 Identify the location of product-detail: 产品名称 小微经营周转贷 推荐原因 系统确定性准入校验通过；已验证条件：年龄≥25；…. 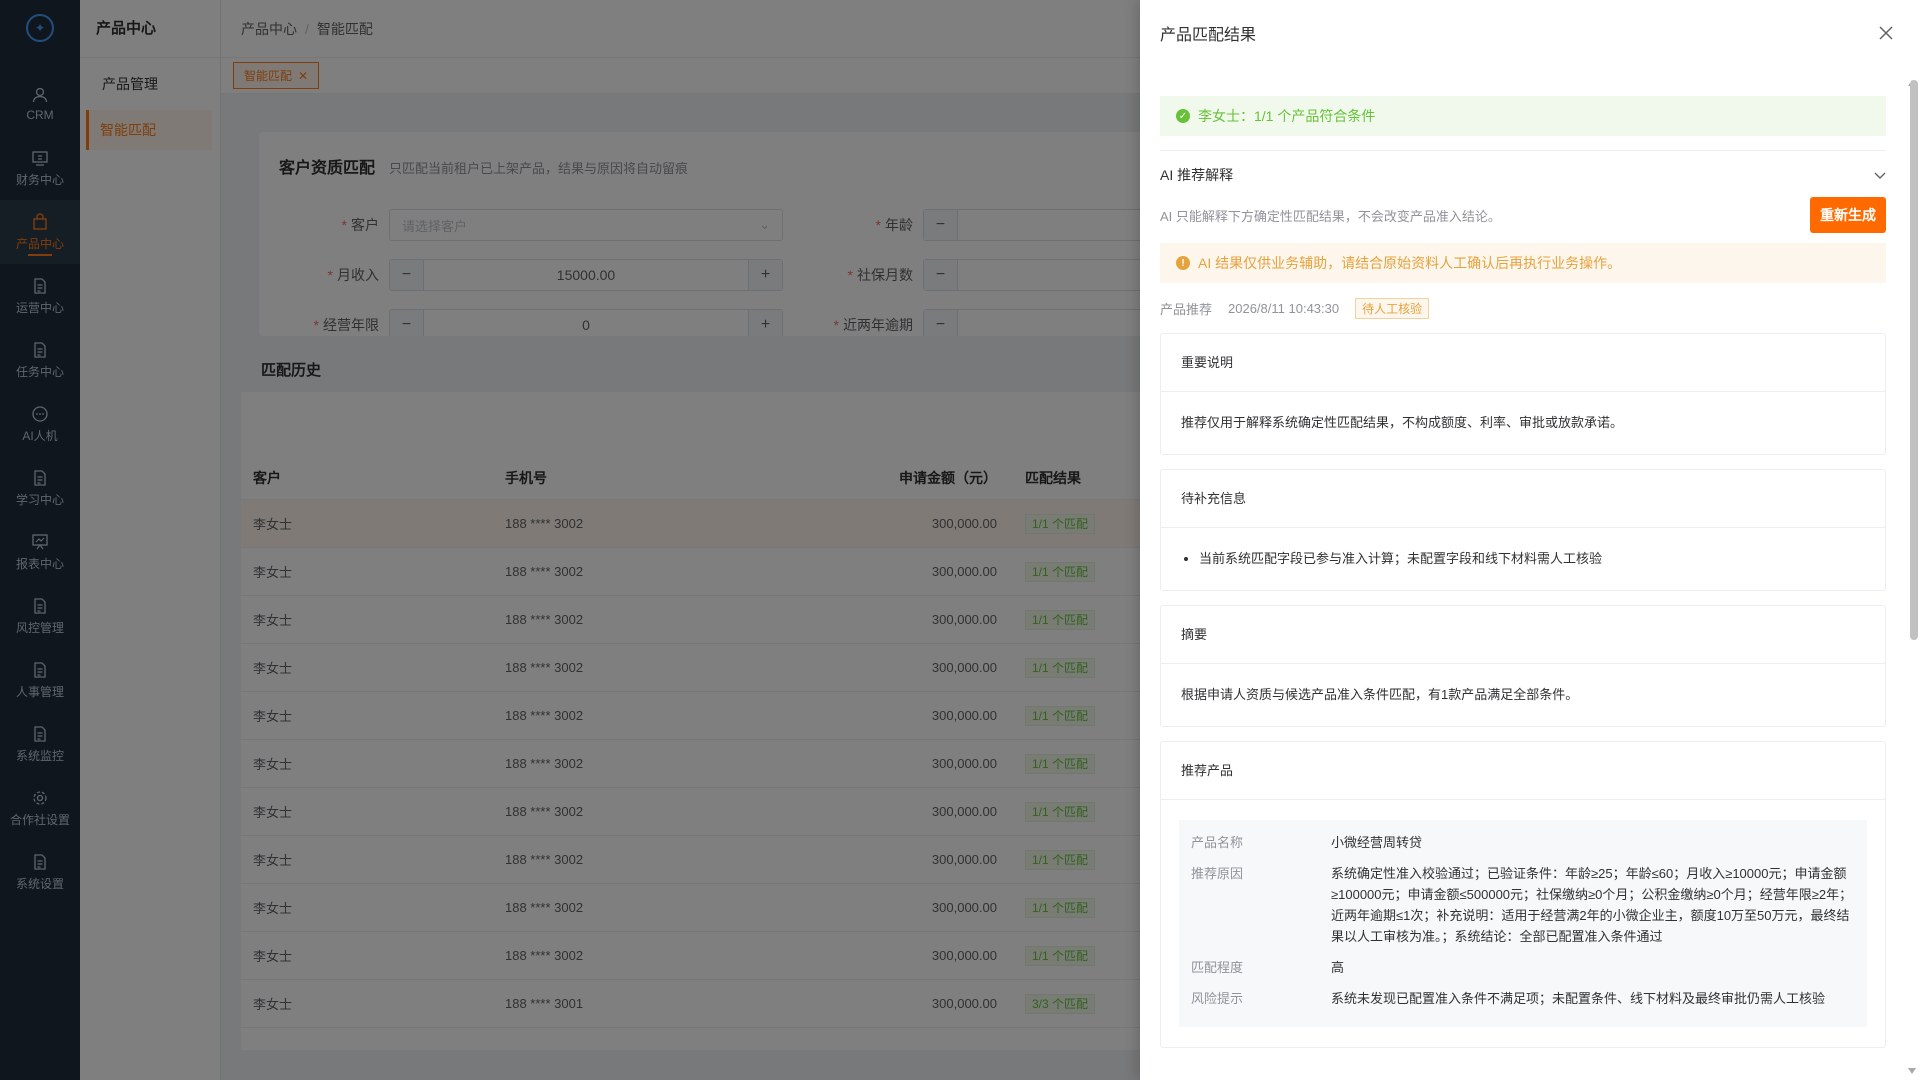
(1523, 923).